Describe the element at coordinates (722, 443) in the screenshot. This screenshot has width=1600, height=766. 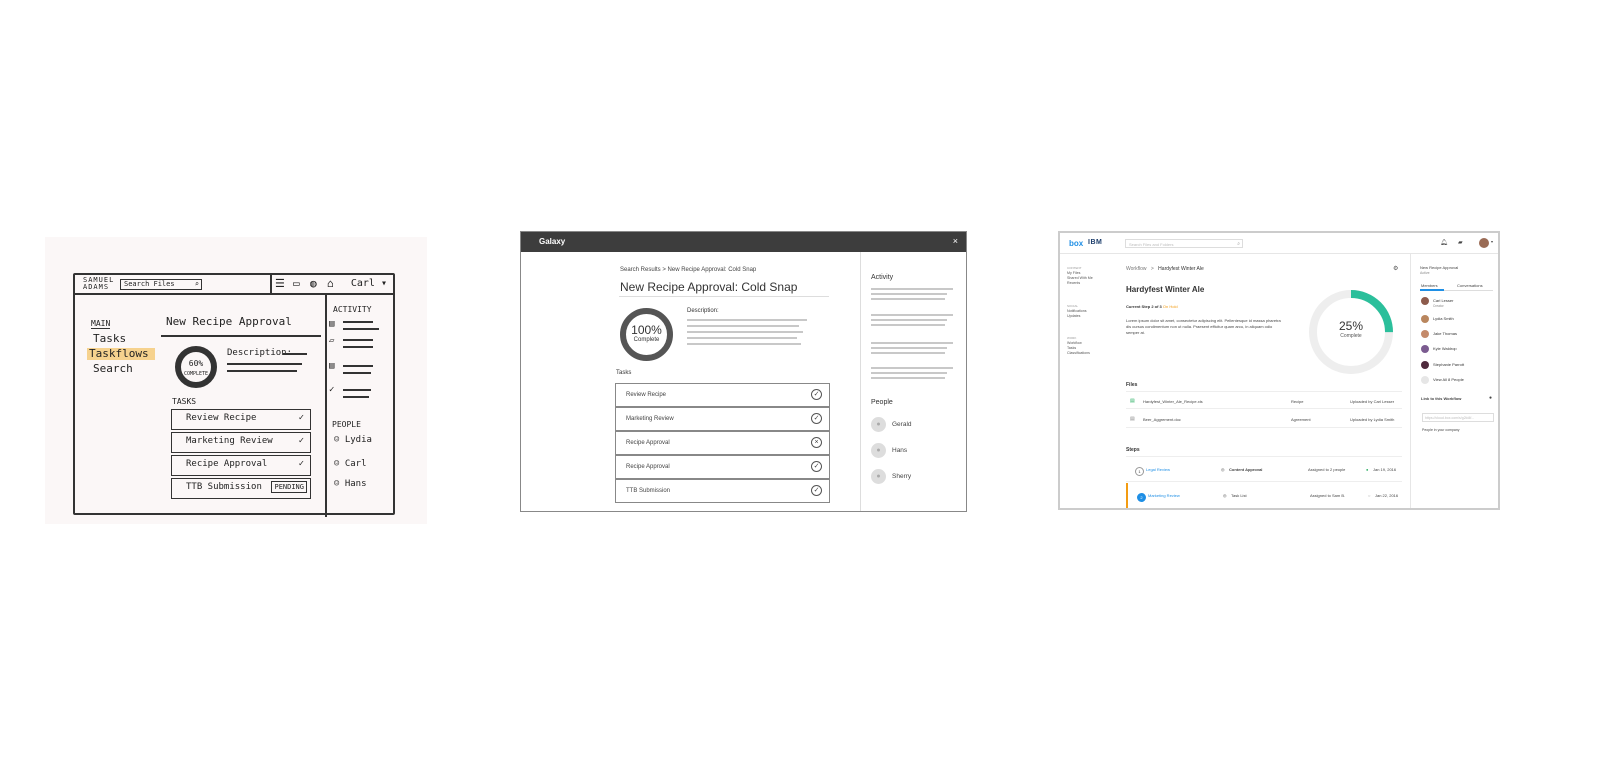
I see `task-row: Recipe Approval ×` at that location.